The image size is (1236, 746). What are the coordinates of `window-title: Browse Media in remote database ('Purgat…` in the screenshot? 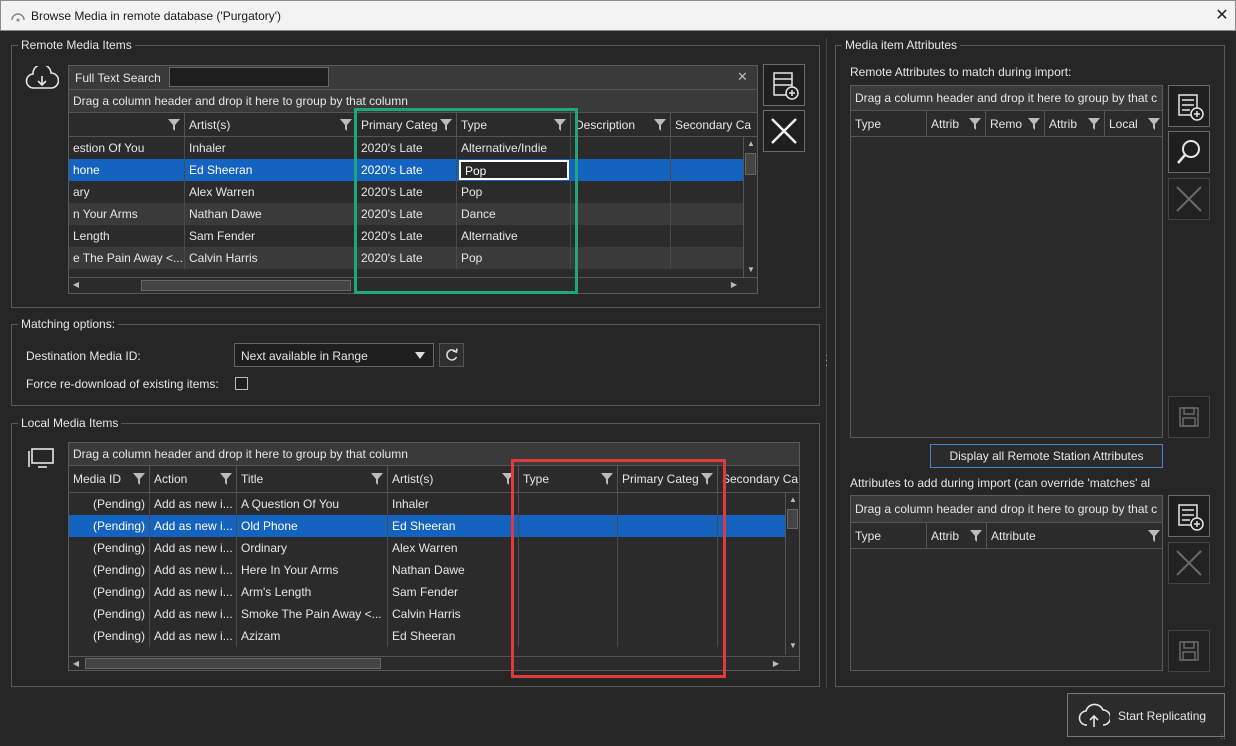 It's located at (156, 16).